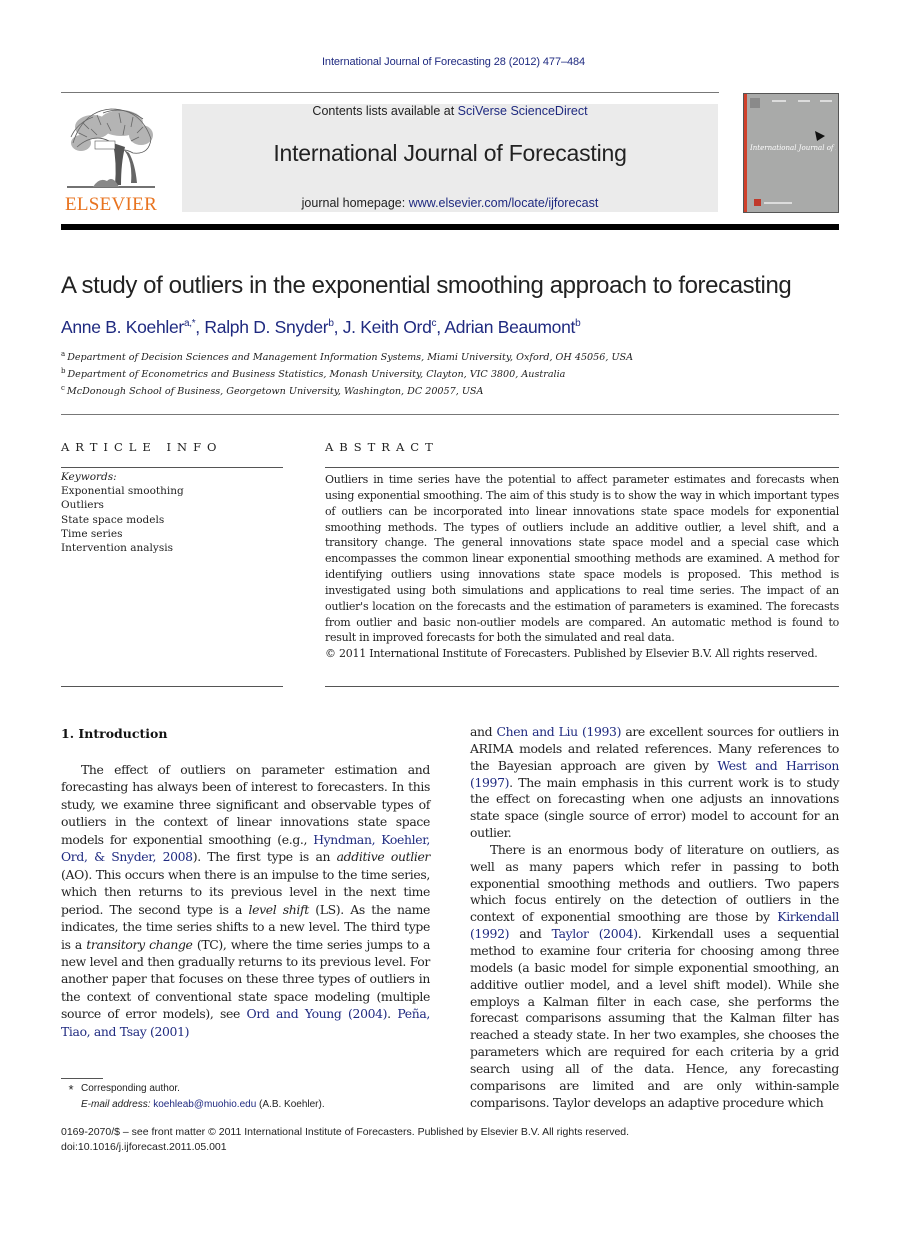 The image size is (907, 1238). Describe the element at coordinates (116, 1104) in the screenshot. I see `email-label: E-mail address:` at that location.